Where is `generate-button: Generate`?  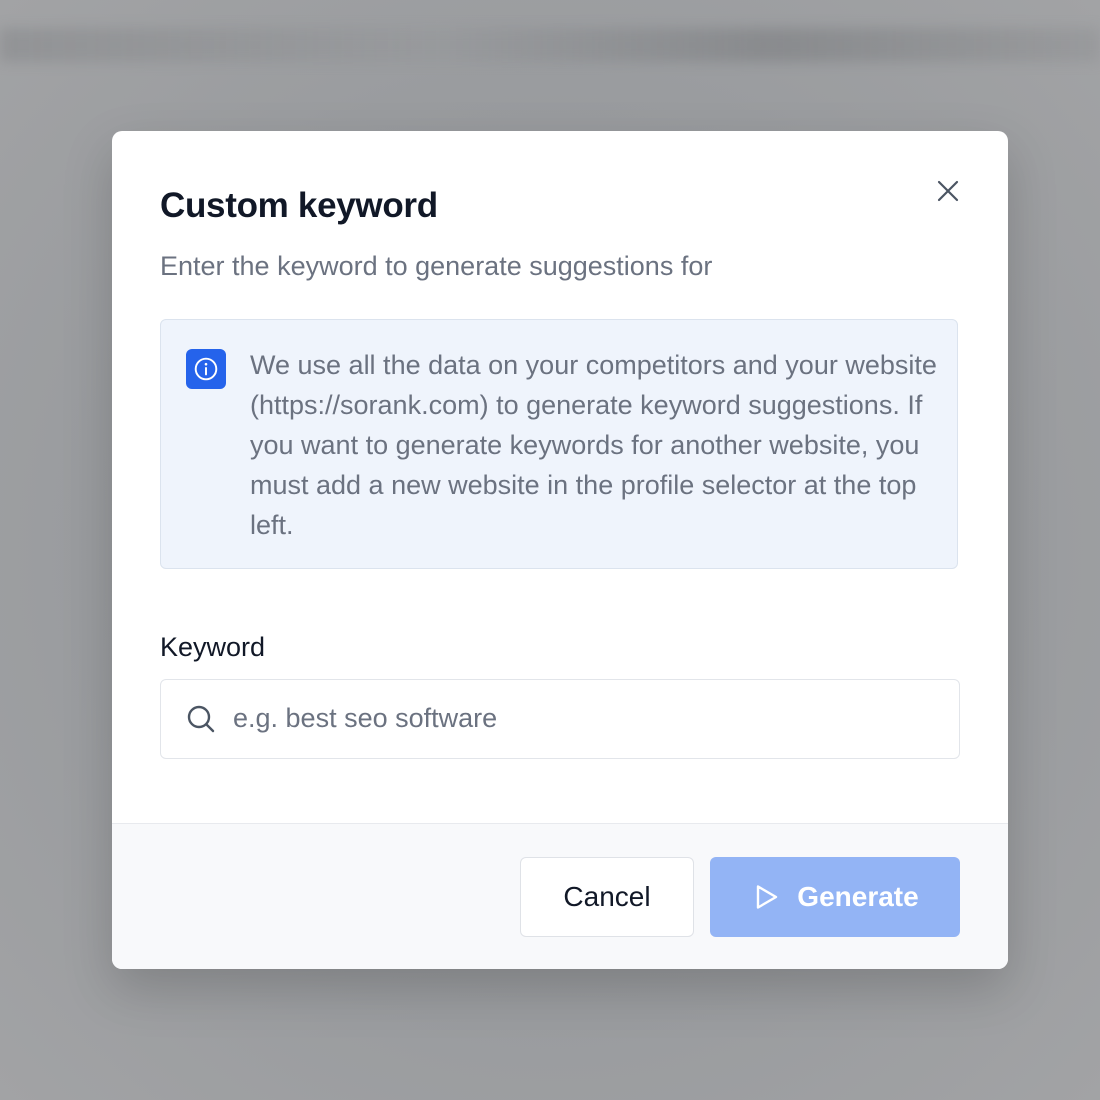 generate-button: Generate is located at coordinates (835, 897).